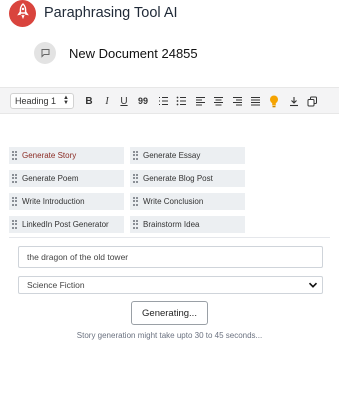 The image size is (339, 419). Describe the element at coordinates (66, 100) in the screenshot. I see `updown-caret-icon: ▲ ▼` at that location.